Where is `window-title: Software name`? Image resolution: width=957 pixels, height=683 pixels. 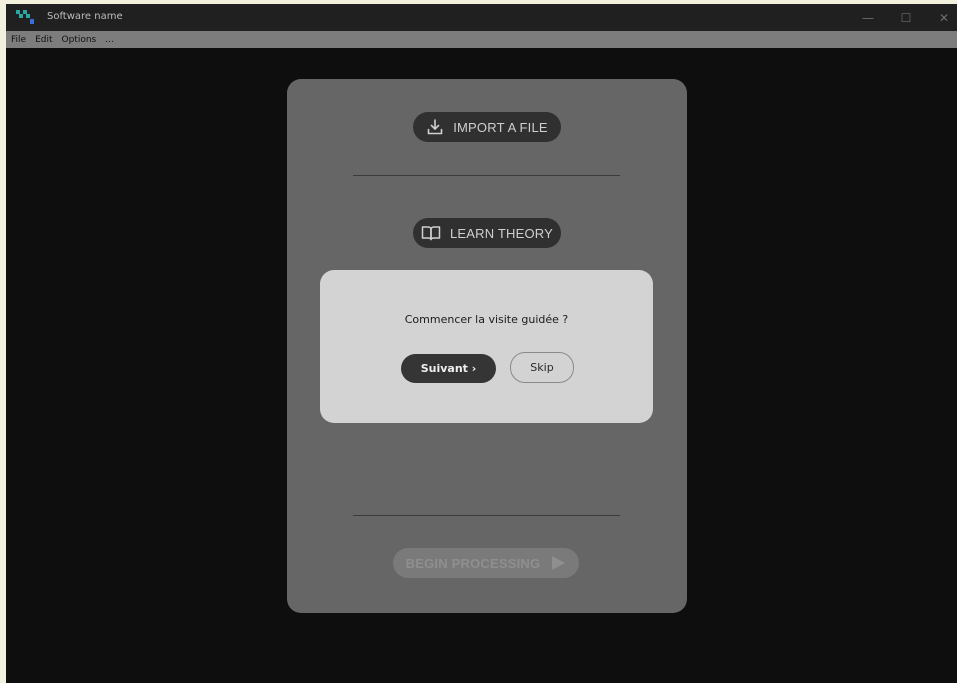 window-title: Software name is located at coordinates (85, 16).